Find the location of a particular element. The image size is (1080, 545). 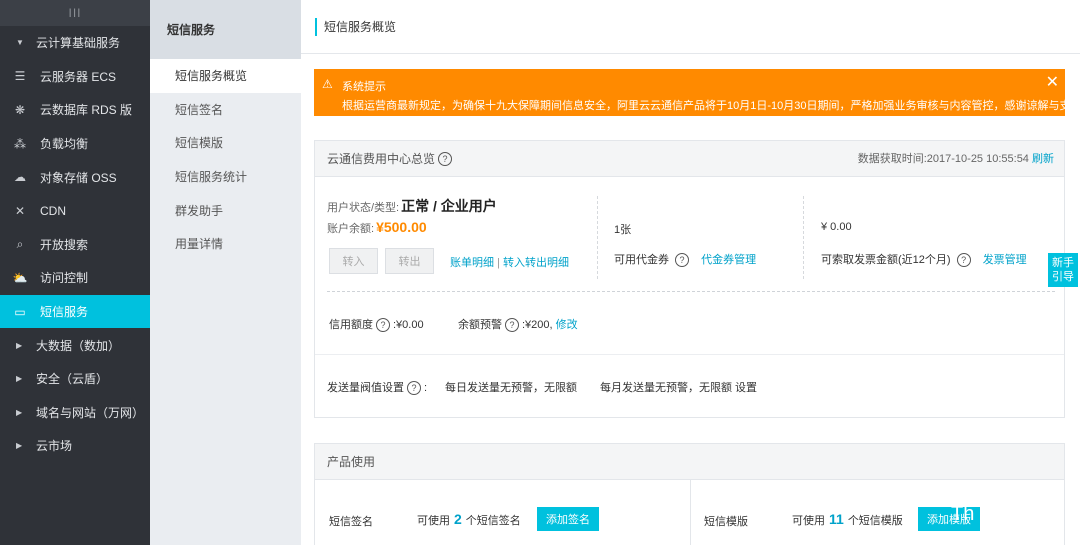

template-suffix: 个短信模版 is located at coordinates (875, 521).